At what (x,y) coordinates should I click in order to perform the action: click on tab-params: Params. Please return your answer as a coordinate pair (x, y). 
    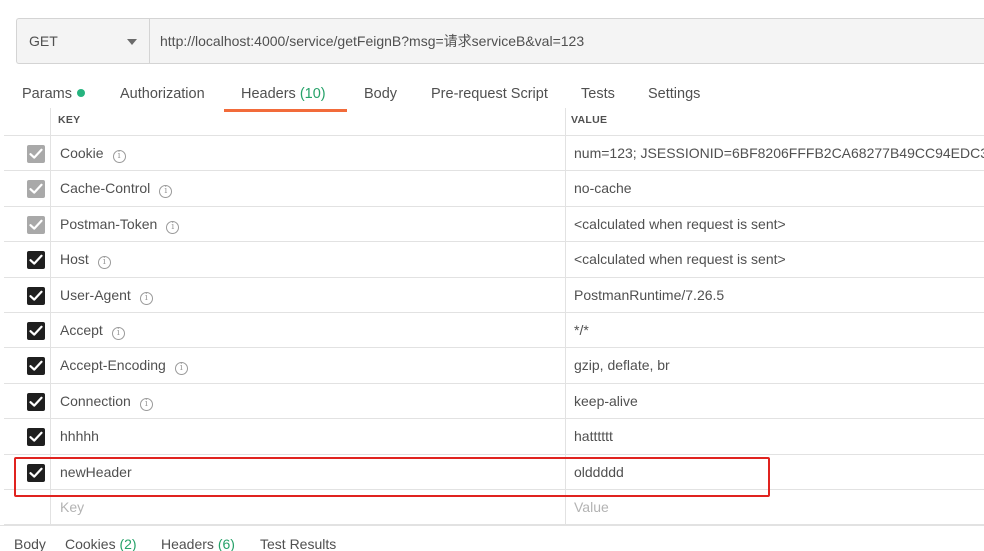
    Looking at the image, I should click on (53, 94).